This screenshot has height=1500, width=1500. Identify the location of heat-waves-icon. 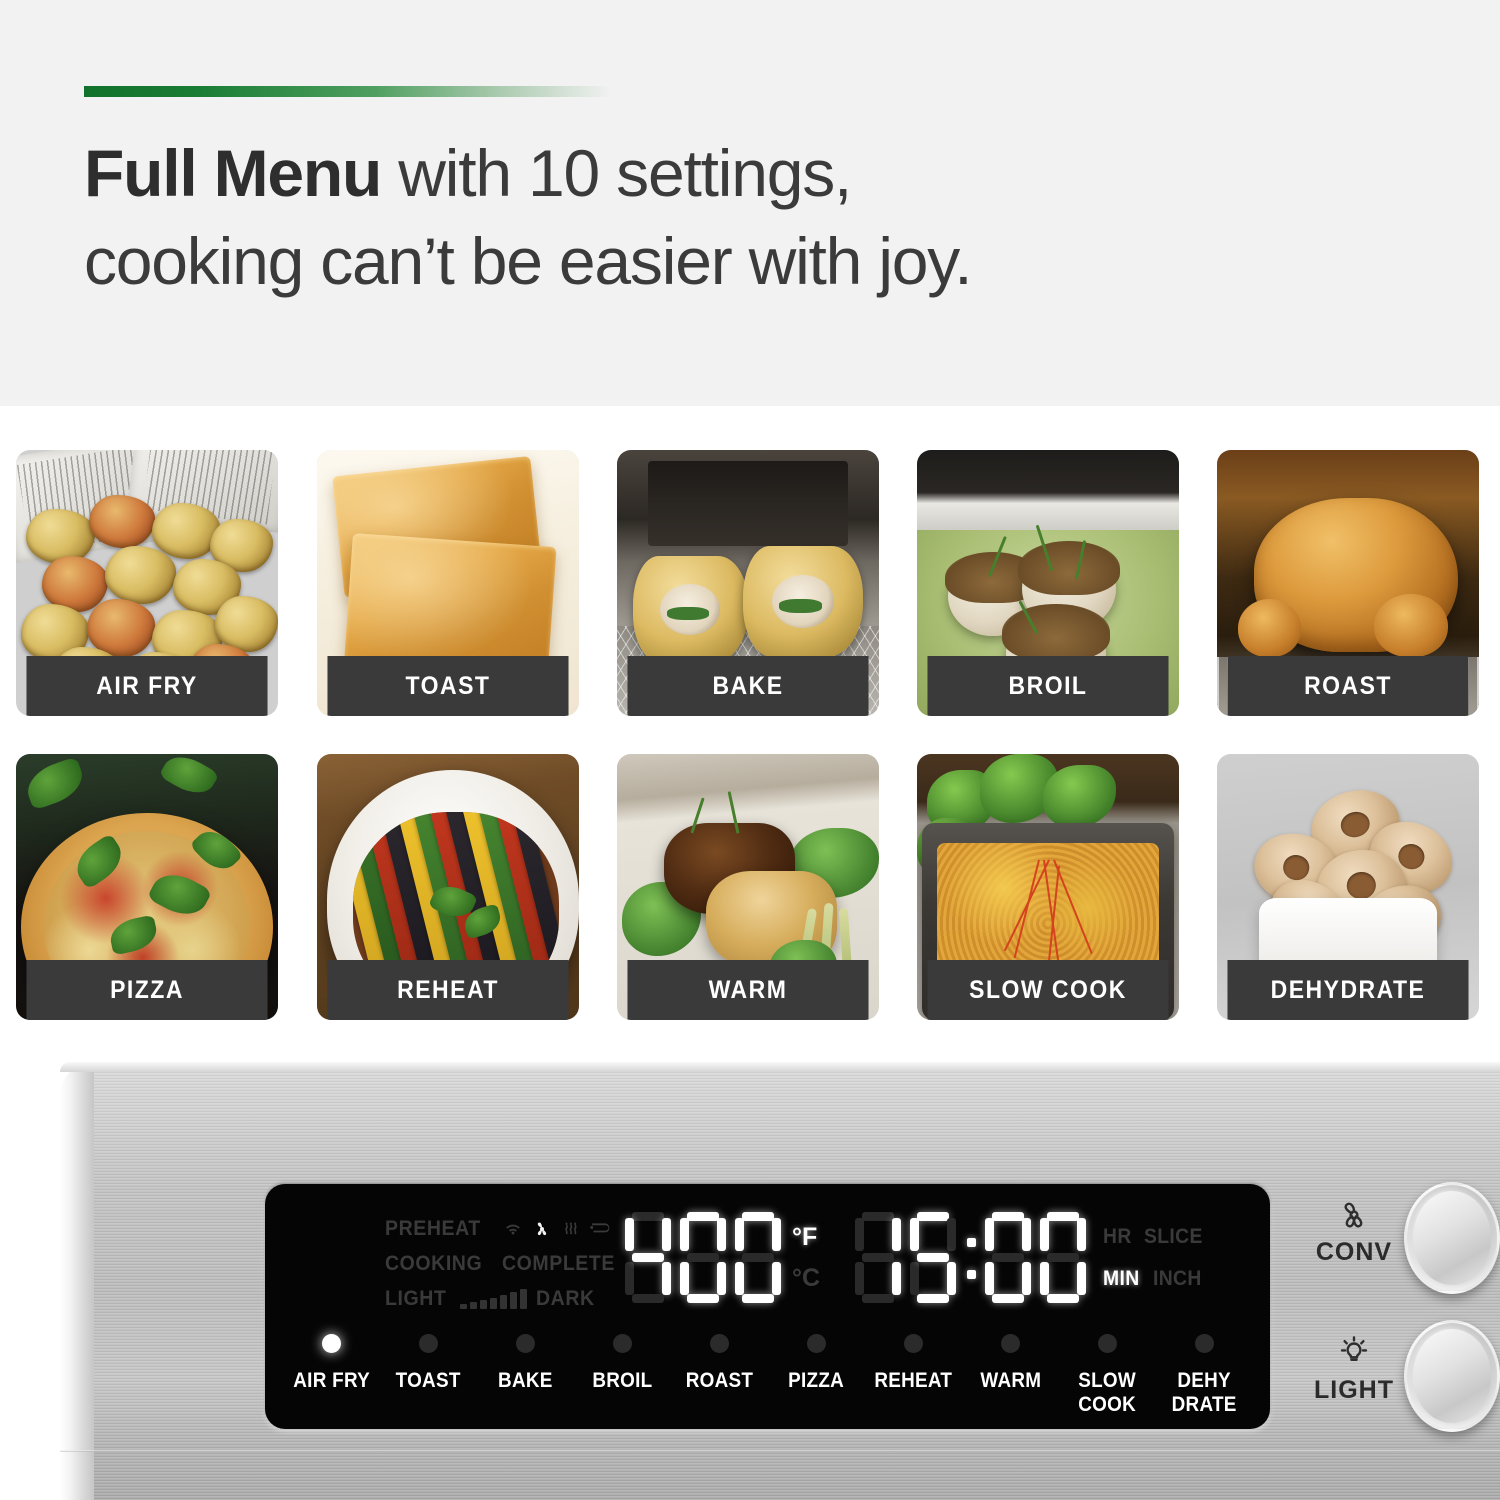
(571, 1228).